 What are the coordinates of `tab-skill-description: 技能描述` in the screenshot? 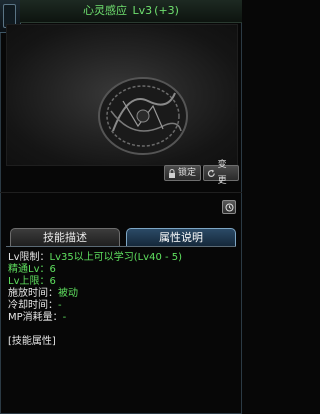 It's located at (65, 237).